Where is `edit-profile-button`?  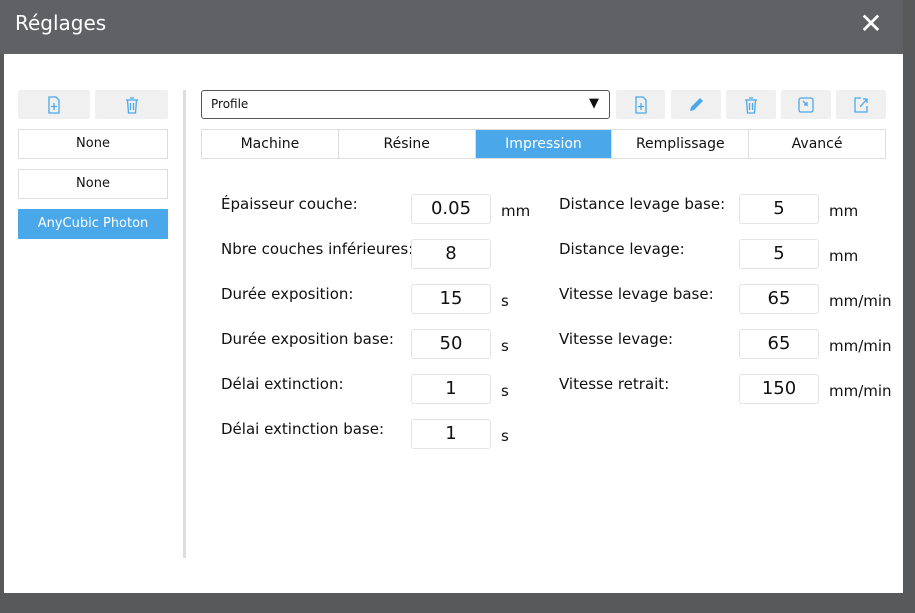 edit-profile-button is located at coordinates (696, 104).